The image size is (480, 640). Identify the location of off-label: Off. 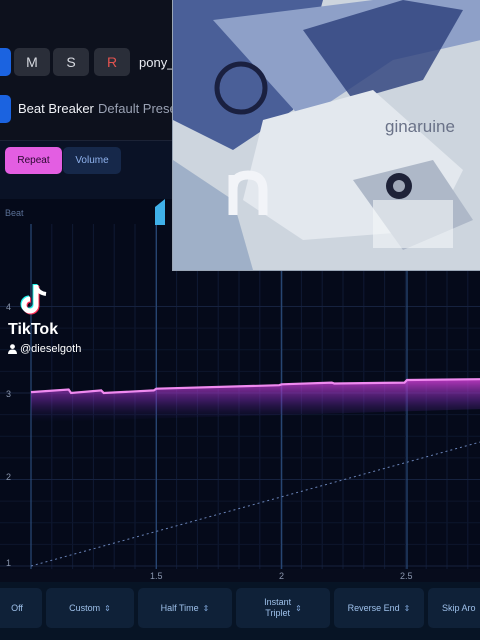
(17, 607).